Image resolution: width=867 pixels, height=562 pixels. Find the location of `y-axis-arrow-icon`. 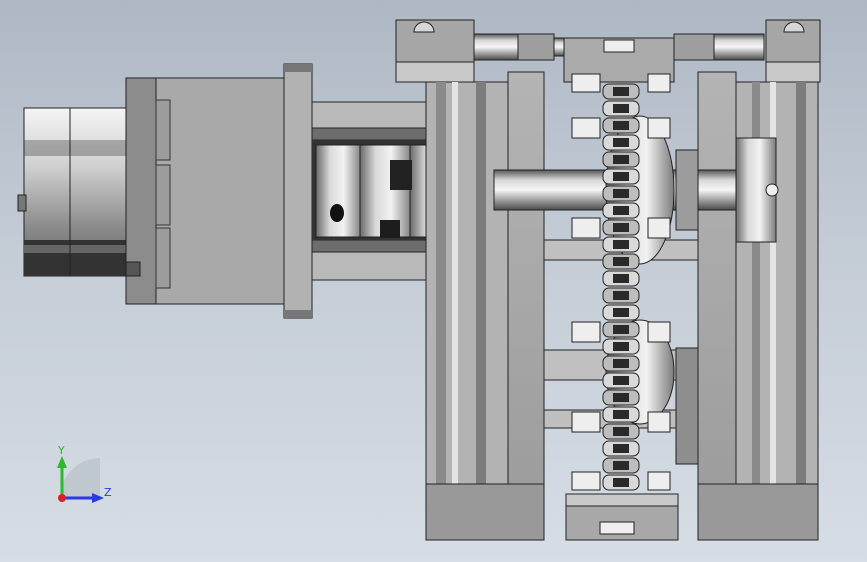

y-axis-arrow-icon is located at coordinates (62, 462).